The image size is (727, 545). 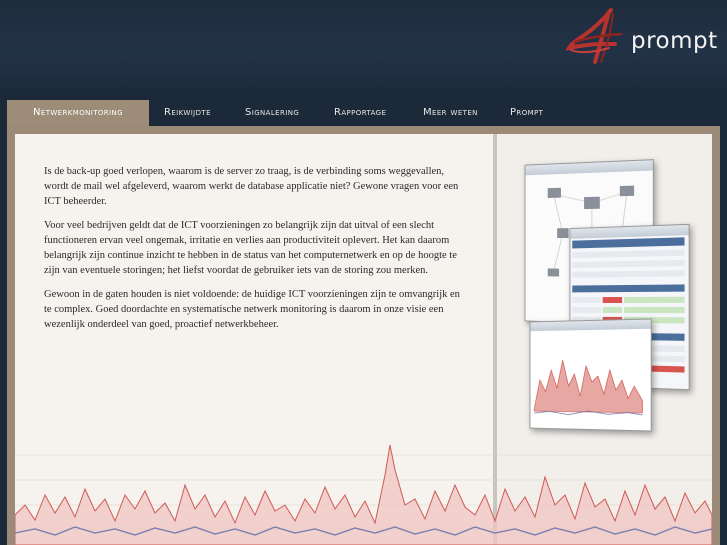 I want to click on nav-item-signalering: Signalering, so click(x=272, y=113).